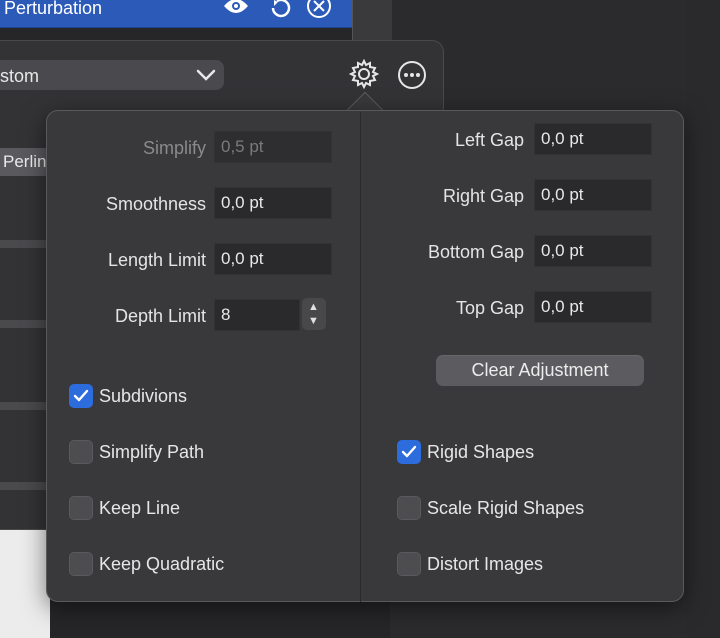 This screenshot has width=720, height=638. Describe the element at coordinates (593, 251) in the screenshot. I see `bottom-gap-field: 0,0 pt` at that location.